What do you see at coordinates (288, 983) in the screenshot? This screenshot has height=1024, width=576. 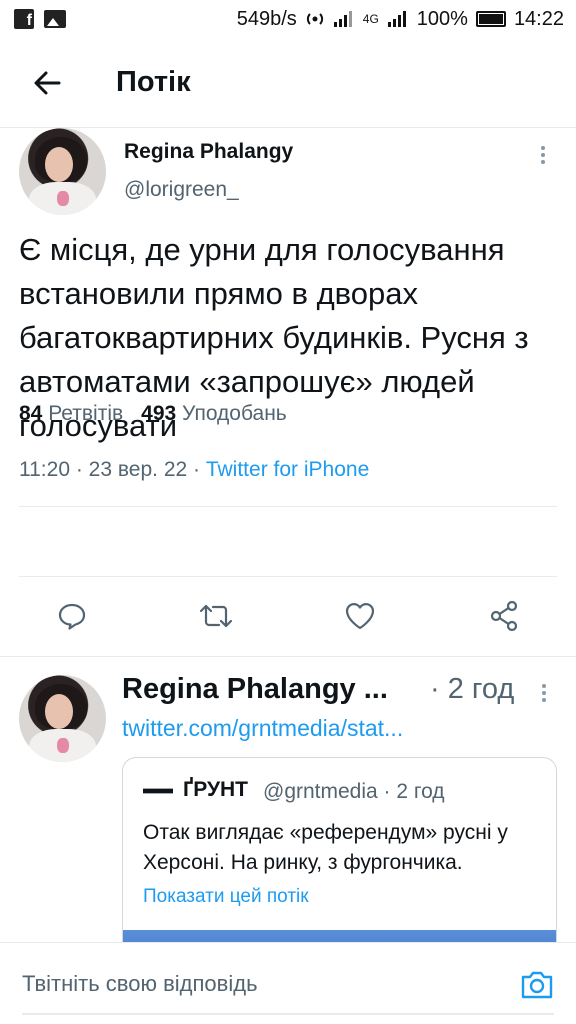 I see `reply-composer: Твітніть свою відповідь` at bounding box center [288, 983].